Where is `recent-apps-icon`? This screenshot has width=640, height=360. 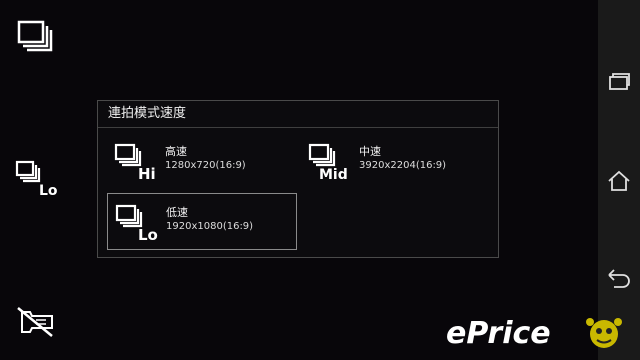
recent-apps-icon is located at coordinates (619, 81).